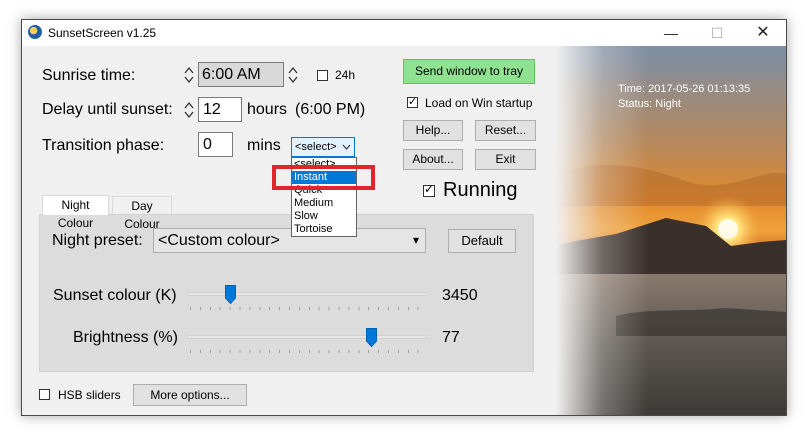 This screenshot has width=806, height=438. I want to click on delay-unit-label: hours, so click(267, 109).